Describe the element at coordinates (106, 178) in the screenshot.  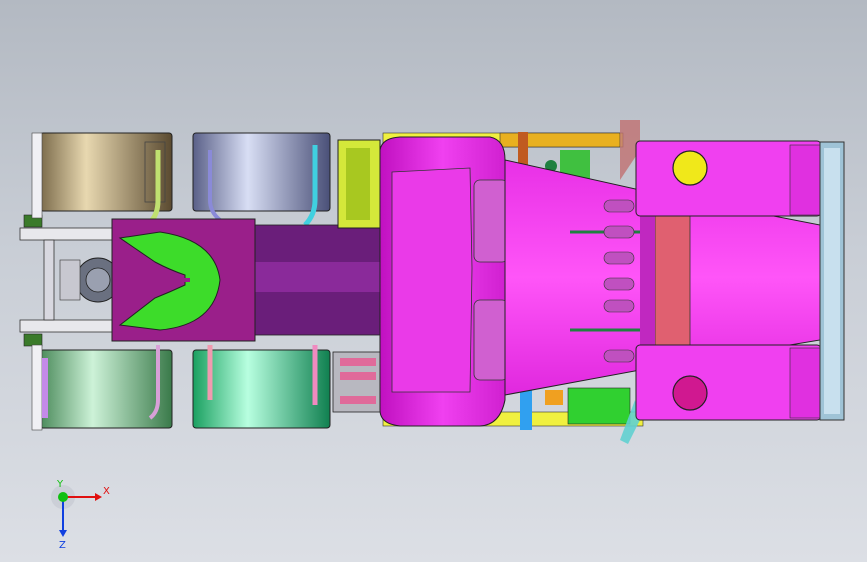
I see `tire-rear-left-front` at that location.